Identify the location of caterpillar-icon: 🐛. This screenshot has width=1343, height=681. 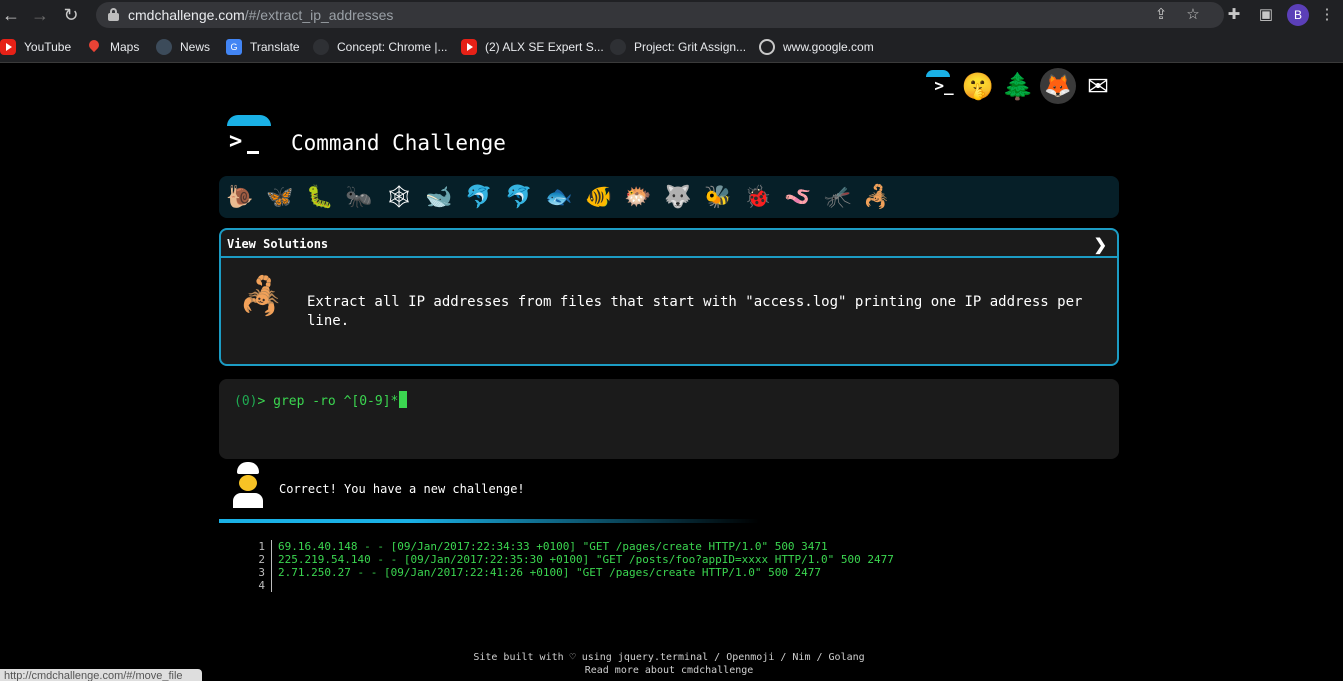
(320, 197).